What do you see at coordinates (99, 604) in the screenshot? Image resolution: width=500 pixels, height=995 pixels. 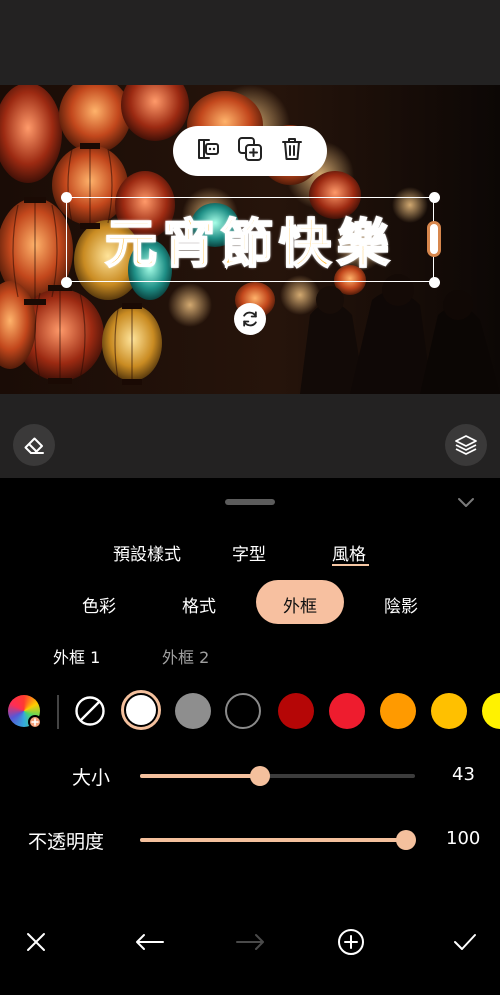 I see `sub-tab-color: 色彩` at bounding box center [99, 604].